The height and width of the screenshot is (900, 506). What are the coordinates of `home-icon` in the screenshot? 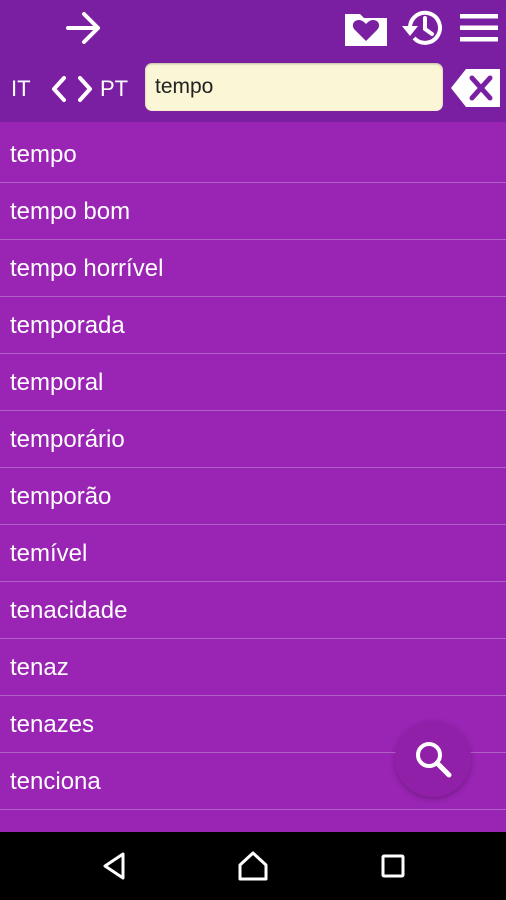 It's located at (253, 866).